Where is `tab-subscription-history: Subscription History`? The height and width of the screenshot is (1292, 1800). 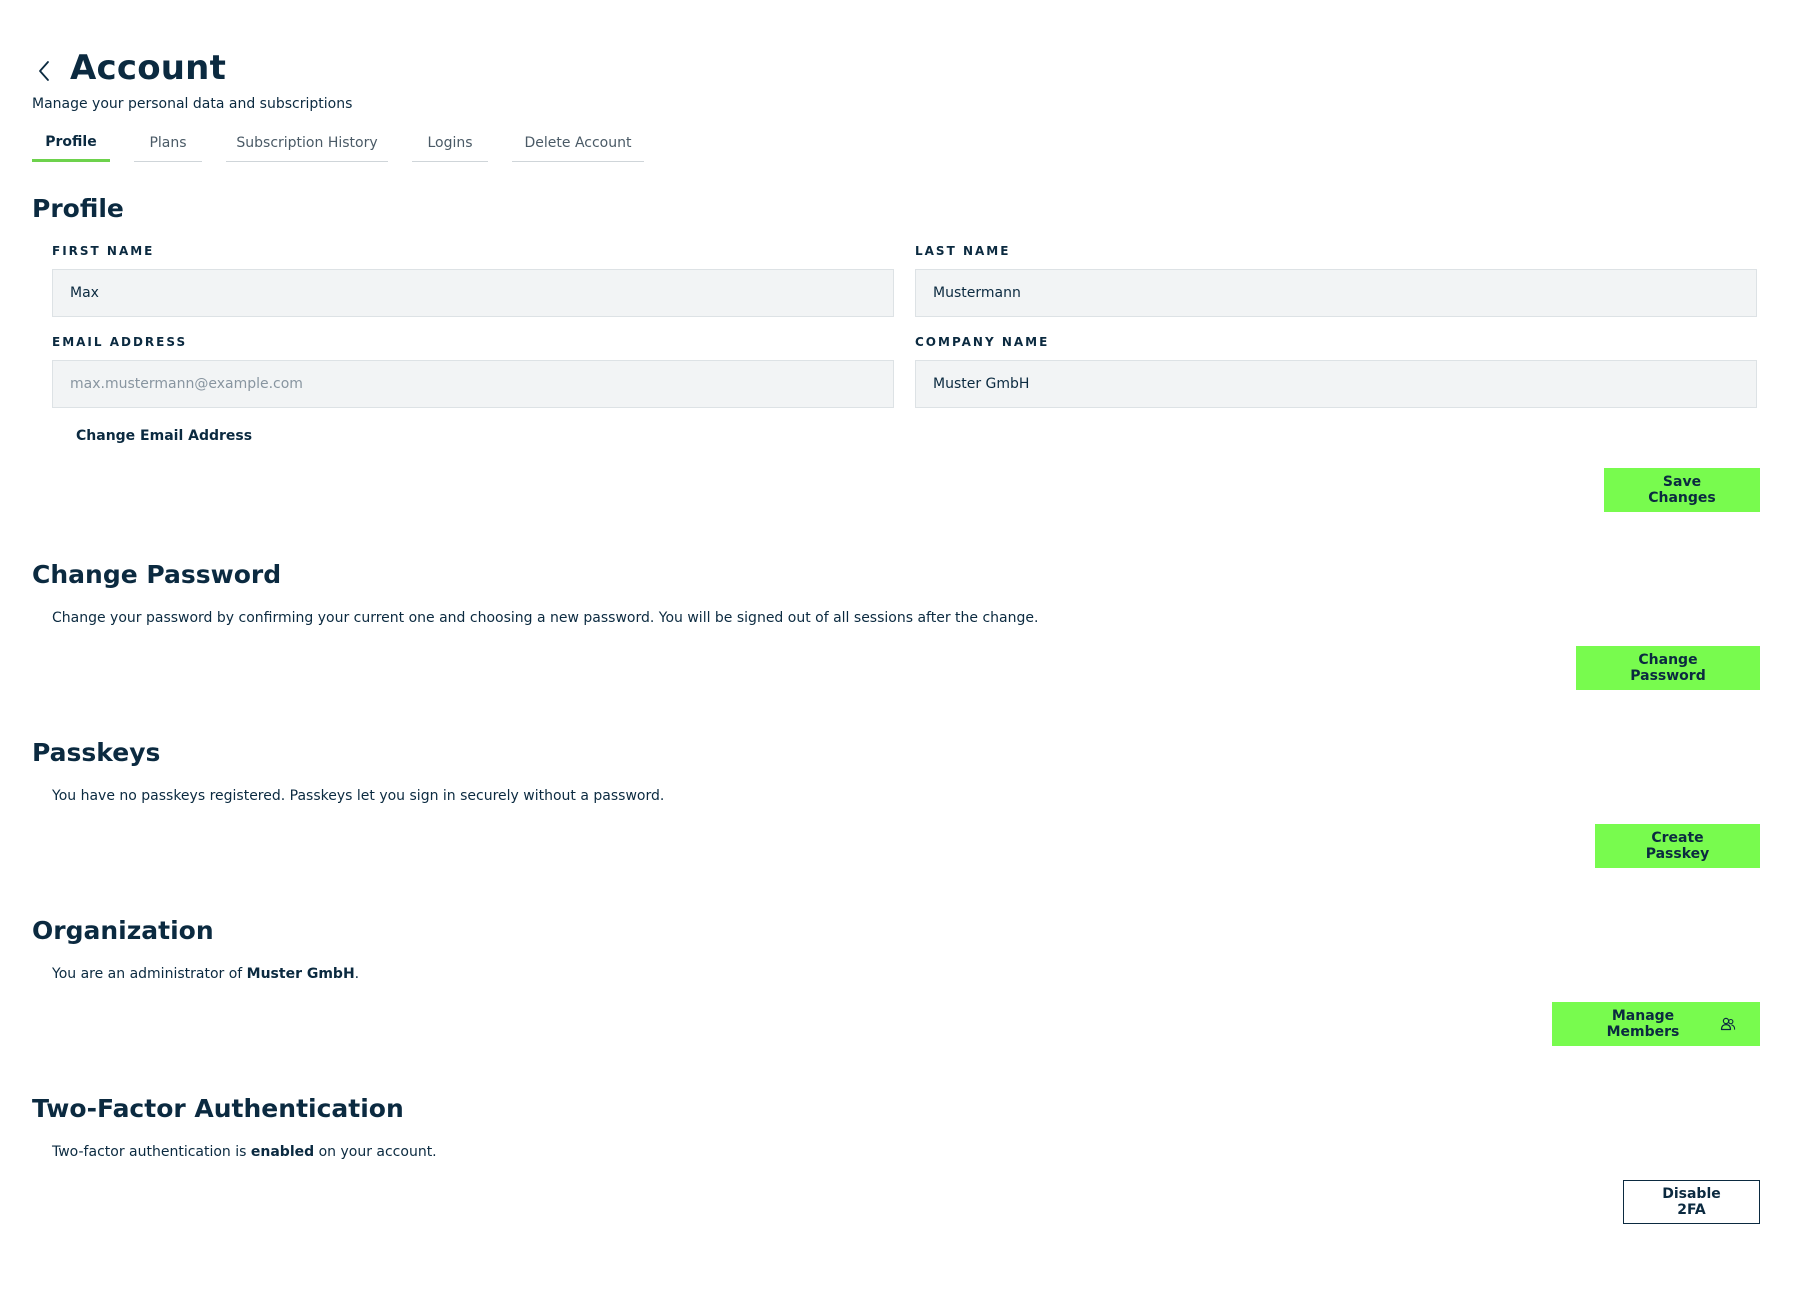
tab-subscription-history: Subscription History is located at coordinates (307, 143).